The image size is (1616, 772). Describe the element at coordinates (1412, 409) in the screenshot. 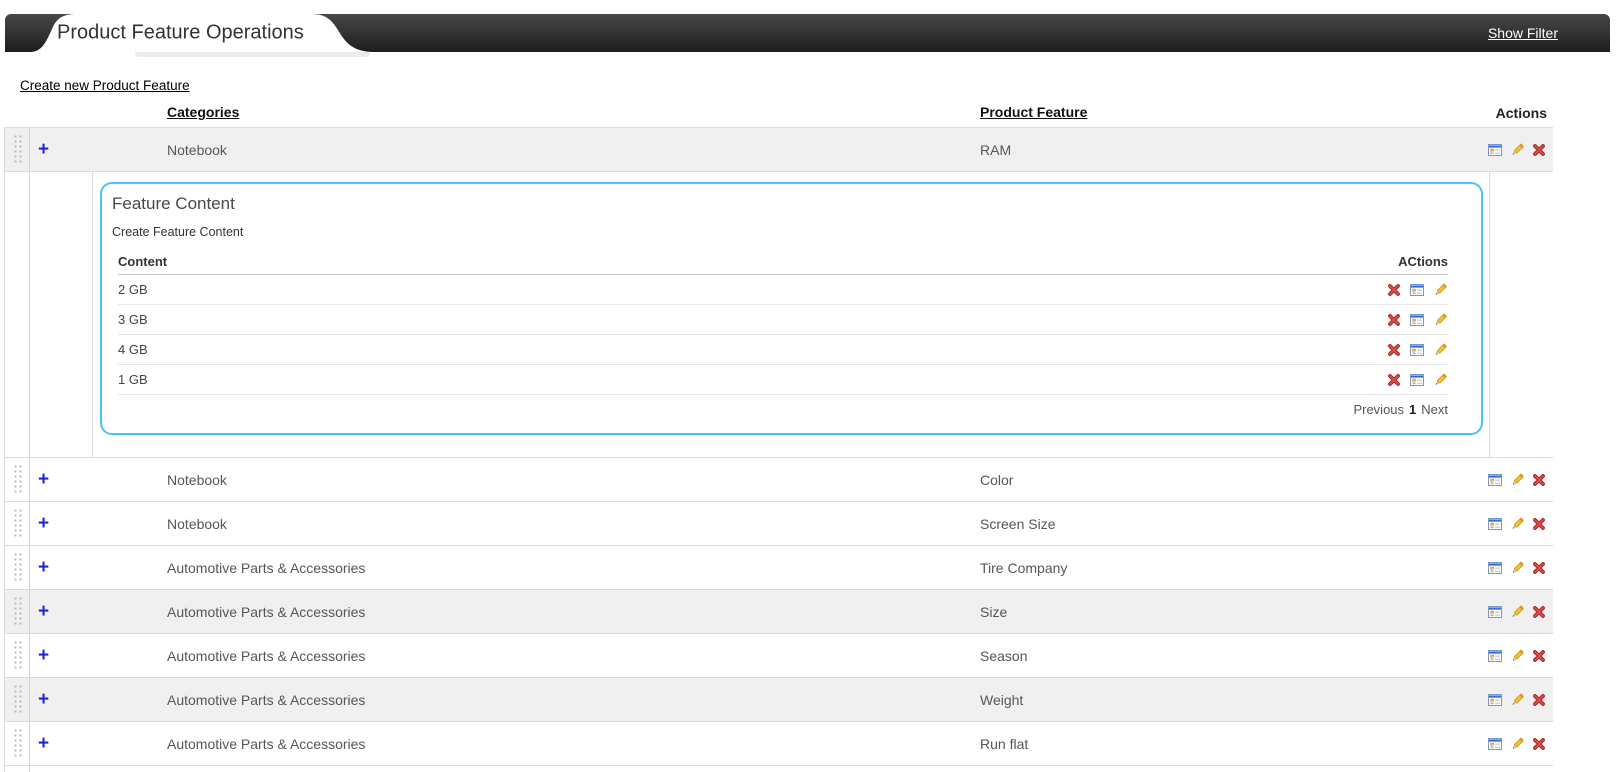

I see `pagination-page-1: 1` at that location.